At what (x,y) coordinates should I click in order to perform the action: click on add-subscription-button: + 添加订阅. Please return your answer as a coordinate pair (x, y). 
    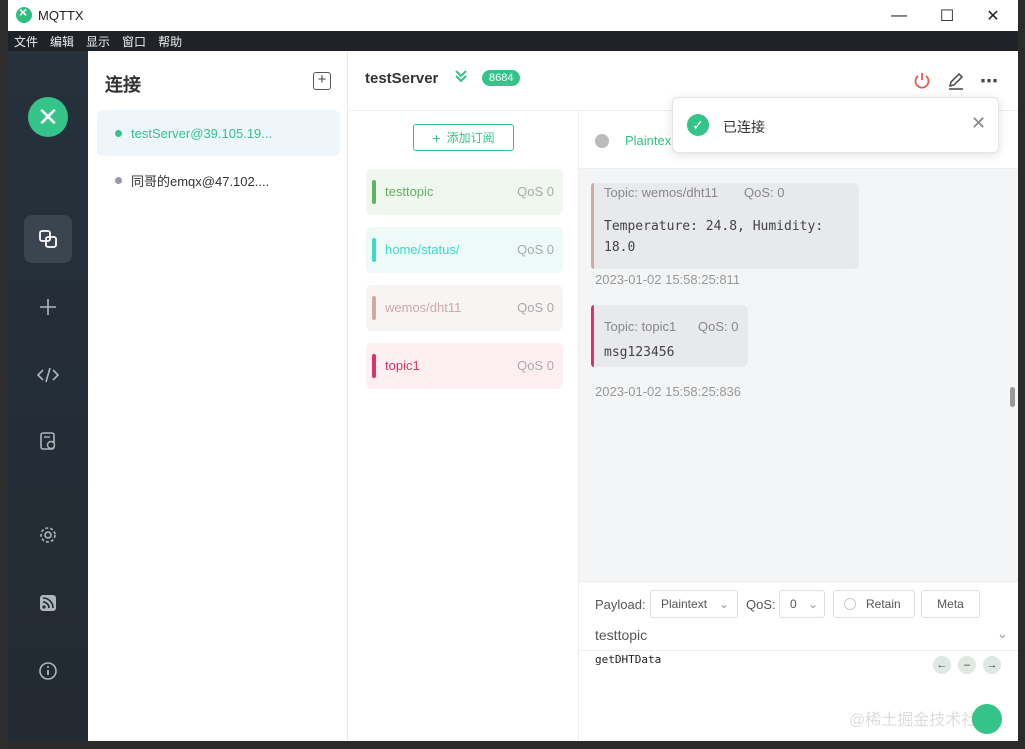
    Looking at the image, I should click on (463, 137).